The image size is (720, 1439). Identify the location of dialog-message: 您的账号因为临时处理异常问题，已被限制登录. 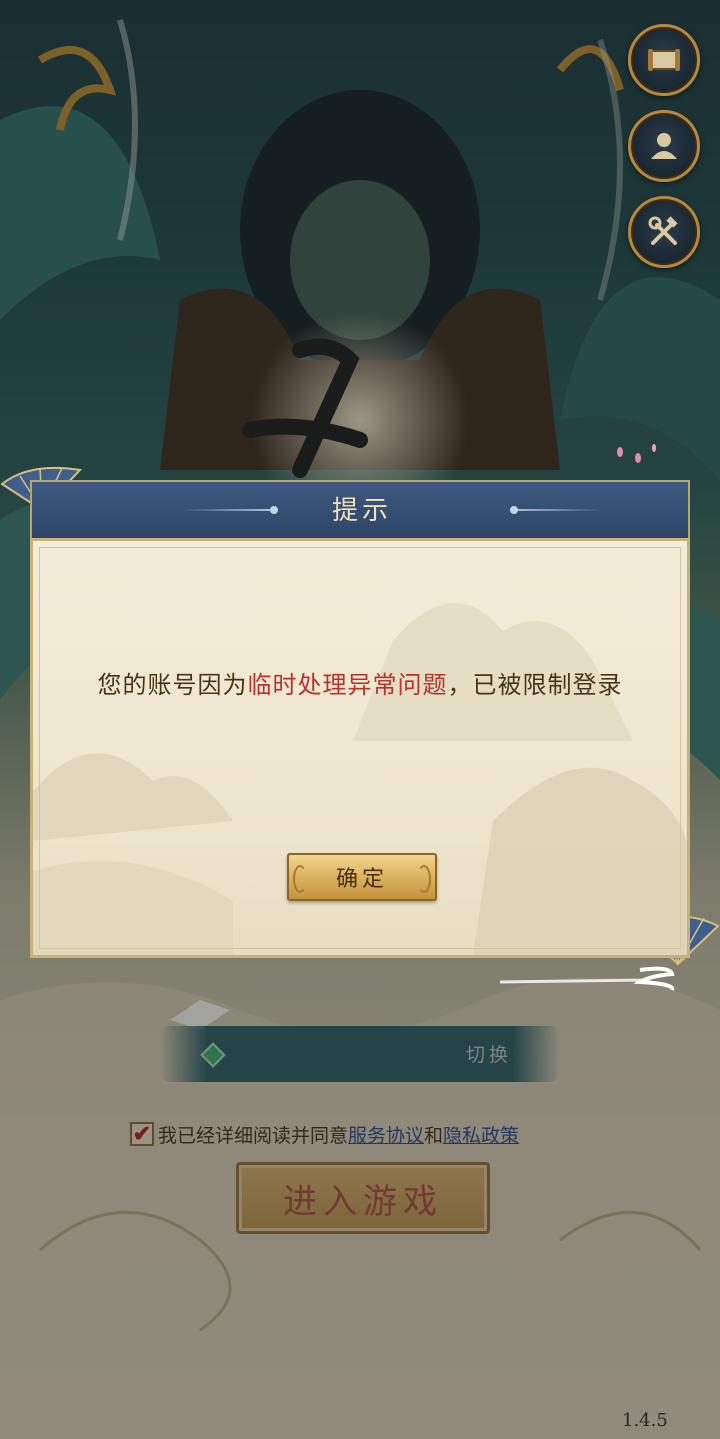
(360, 682).